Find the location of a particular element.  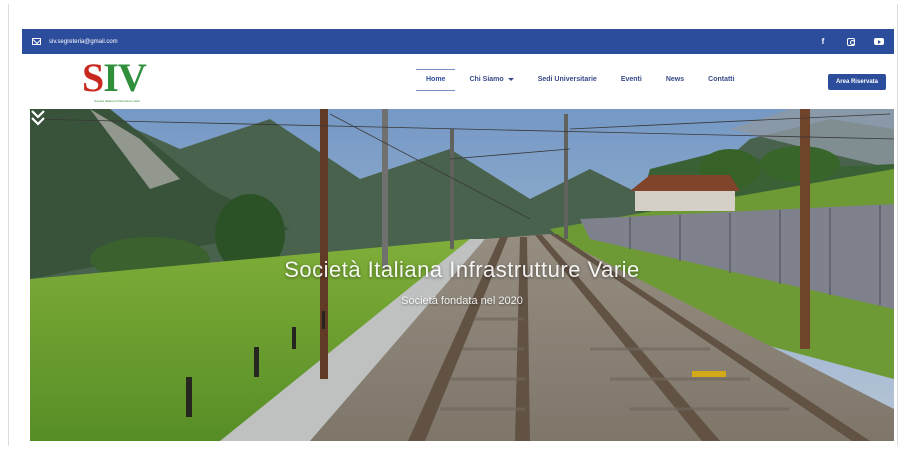

social-links: f is located at coordinates (851, 42).